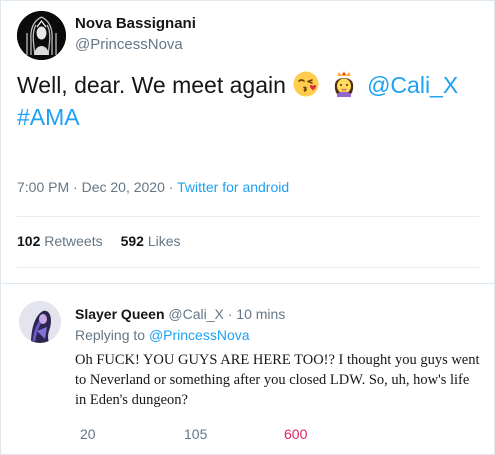 The height and width of the screenshot is (455, 495). What do you see at coordinates (151, 85) in the screenshot?
I see `tweet-text-main: Well, dear. We meet again` at bounding box center [151, 85].